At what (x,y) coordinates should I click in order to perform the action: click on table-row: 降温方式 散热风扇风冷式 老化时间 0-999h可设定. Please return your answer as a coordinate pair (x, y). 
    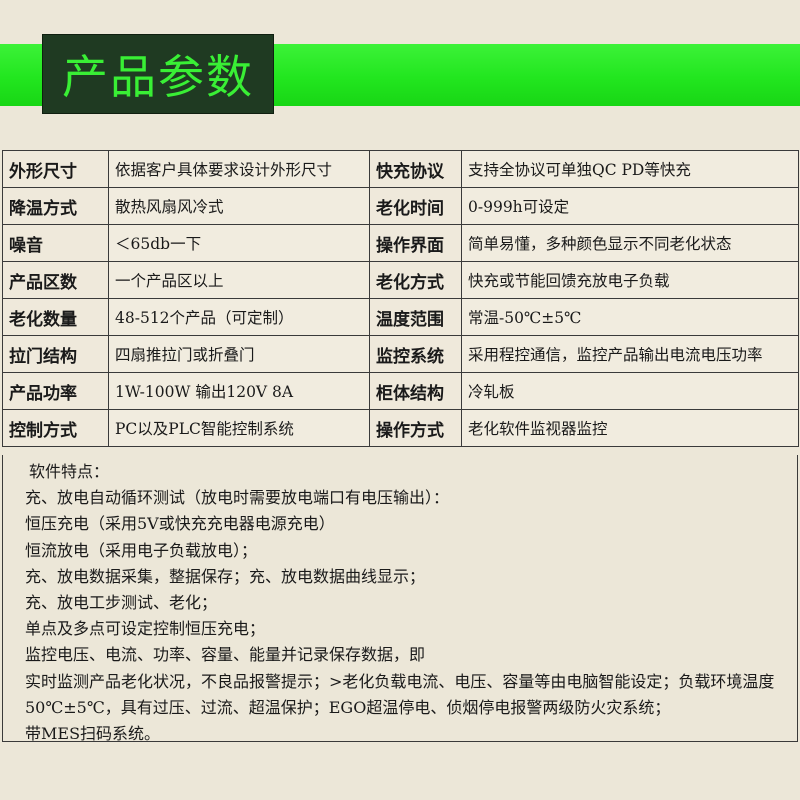
    Looking at the image, I should click on (400, 206).